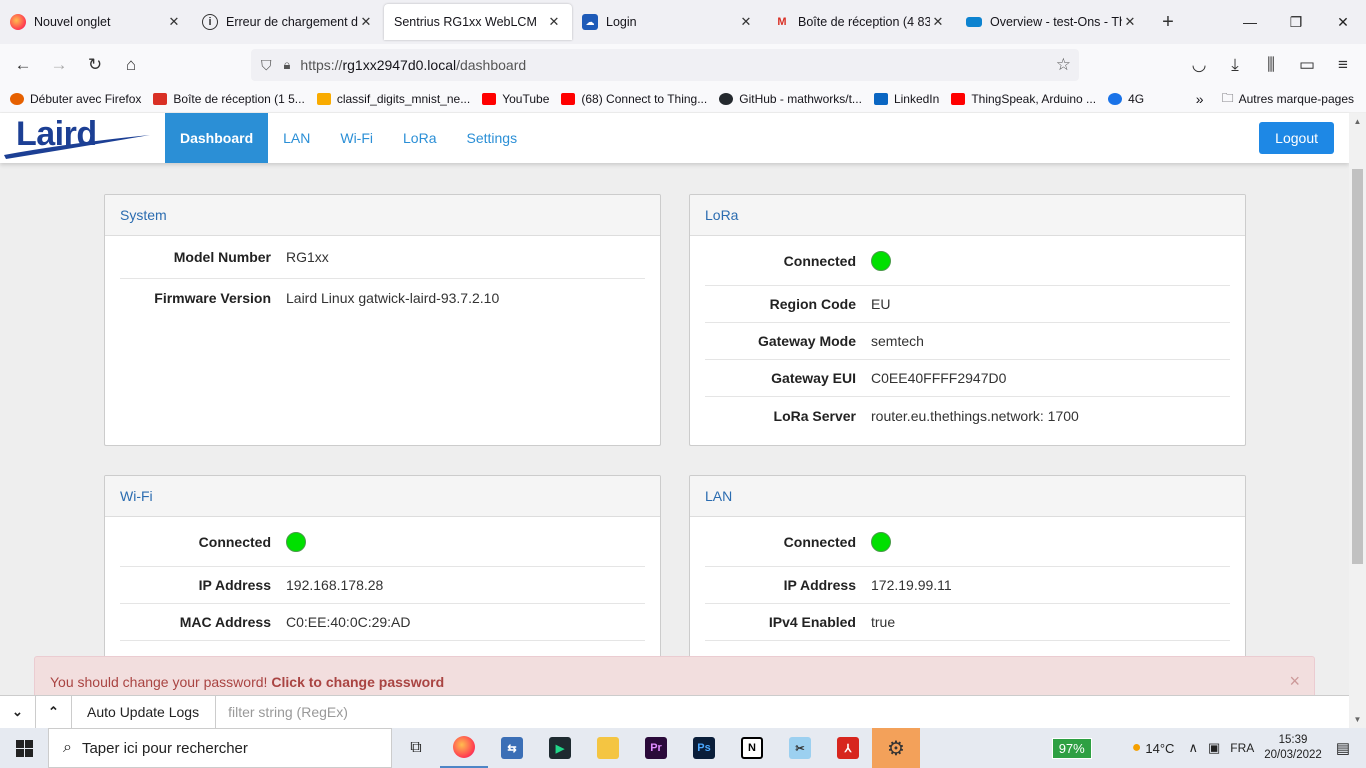 This screenshot has width=1366, height=768. What do you see at coordinates (1343, 65) in the screenshot?
I see `menu-icon: ≡` at bounding box center [1343, 65].